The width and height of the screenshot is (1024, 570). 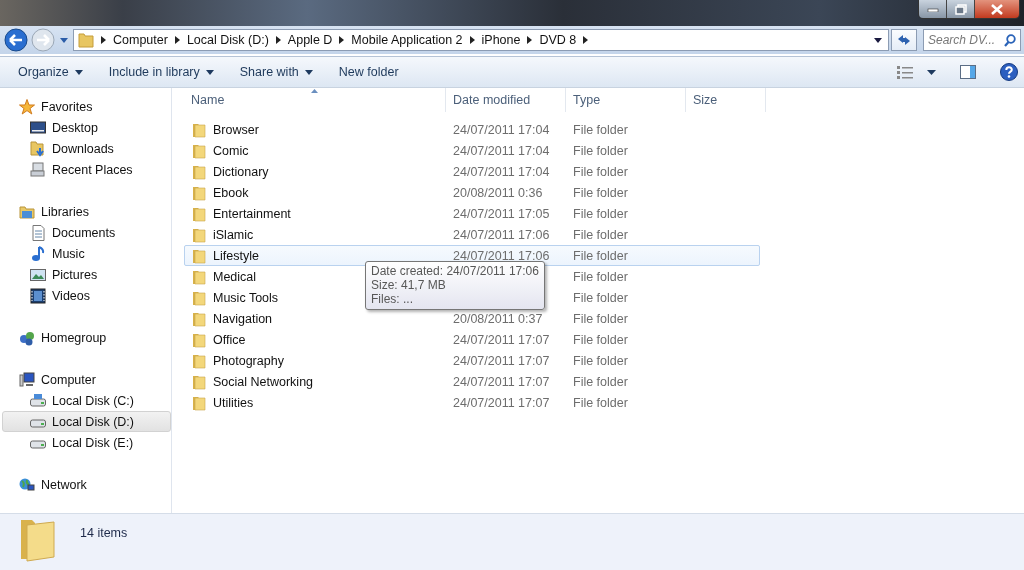 What do you see at coordinates (231, 192) in the screenshot?
I see `file-name: Ebook` at bounding box center [231, 192].